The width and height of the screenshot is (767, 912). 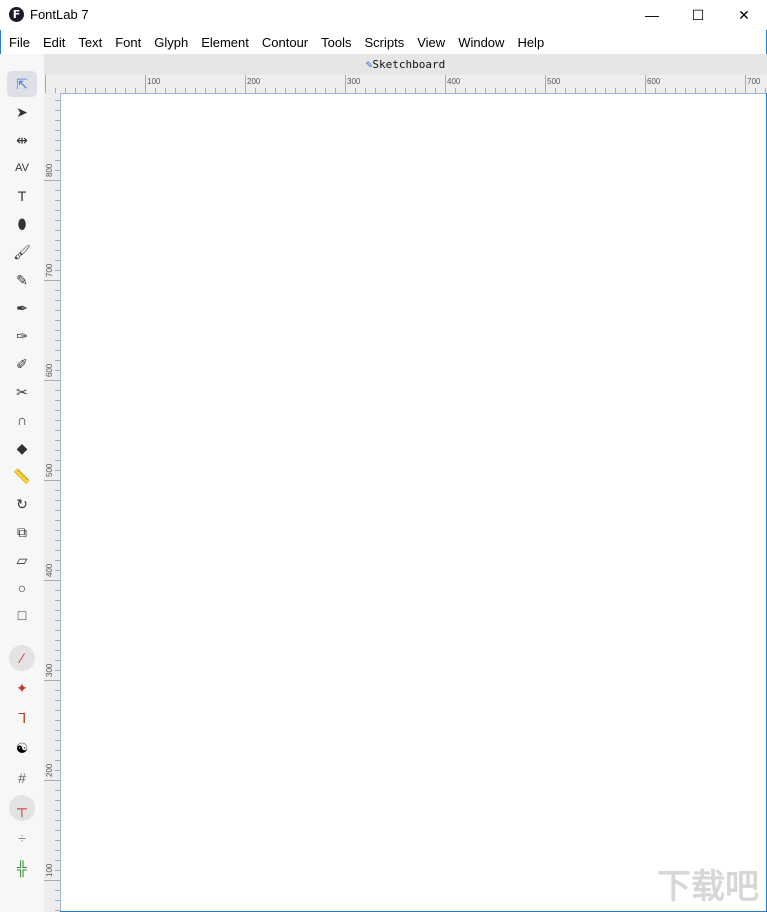 I want to click on fill-tool: ◆, so click(x=22, y=448).